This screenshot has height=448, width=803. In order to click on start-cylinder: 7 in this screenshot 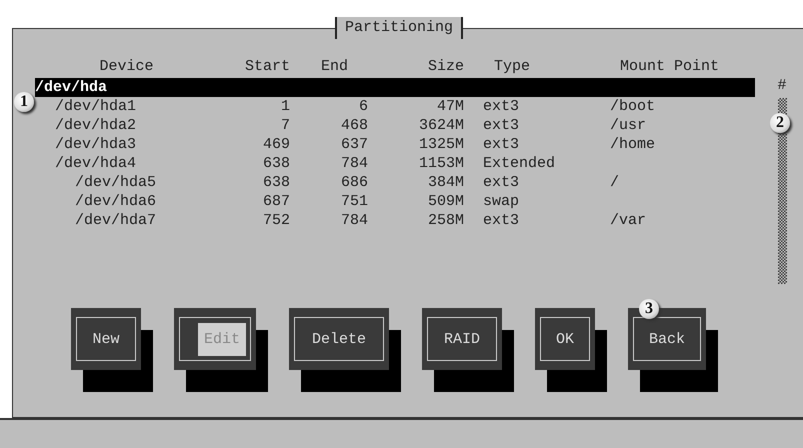, I will do `click(285, 125)`.